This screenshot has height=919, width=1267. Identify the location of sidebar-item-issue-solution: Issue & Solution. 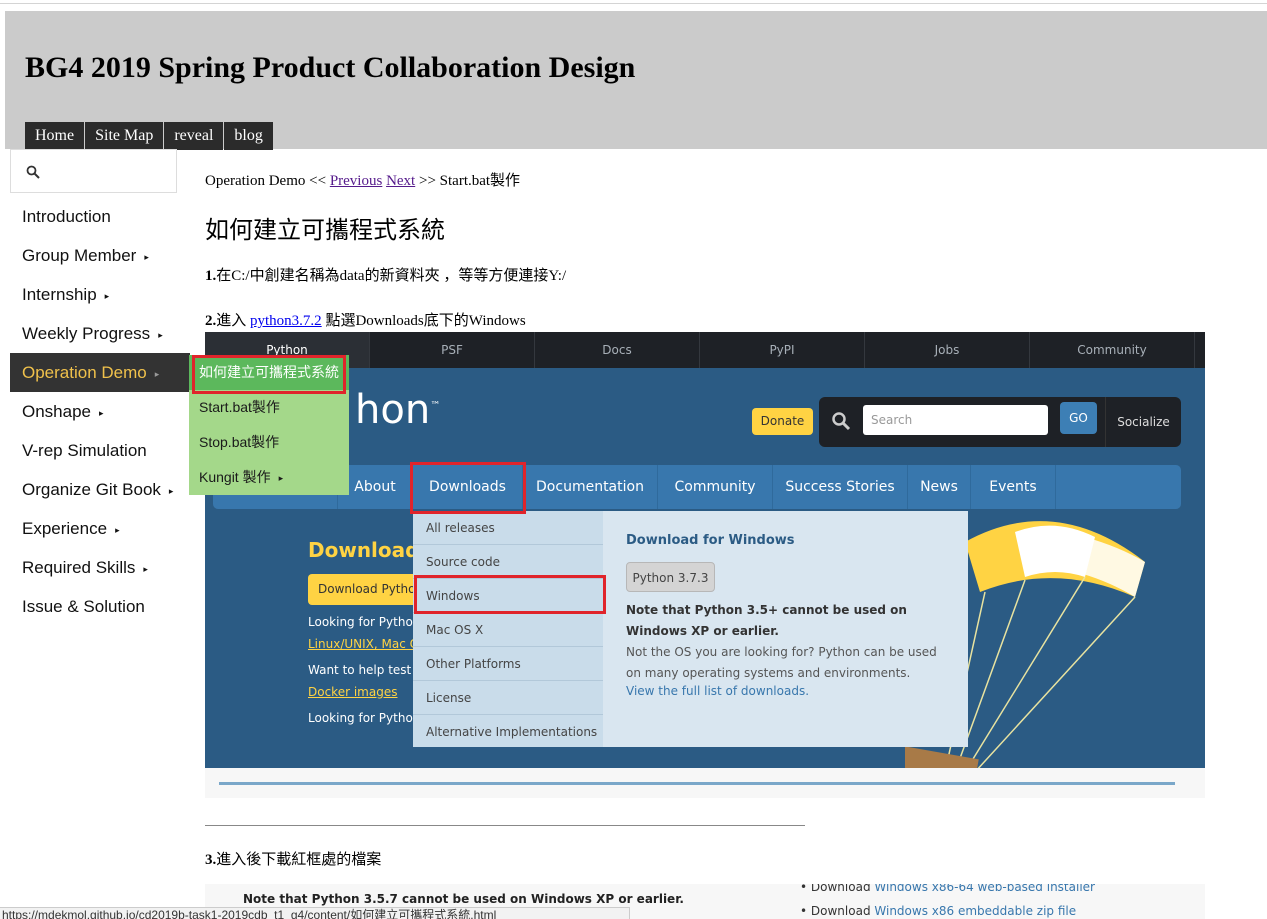
(100, 606).